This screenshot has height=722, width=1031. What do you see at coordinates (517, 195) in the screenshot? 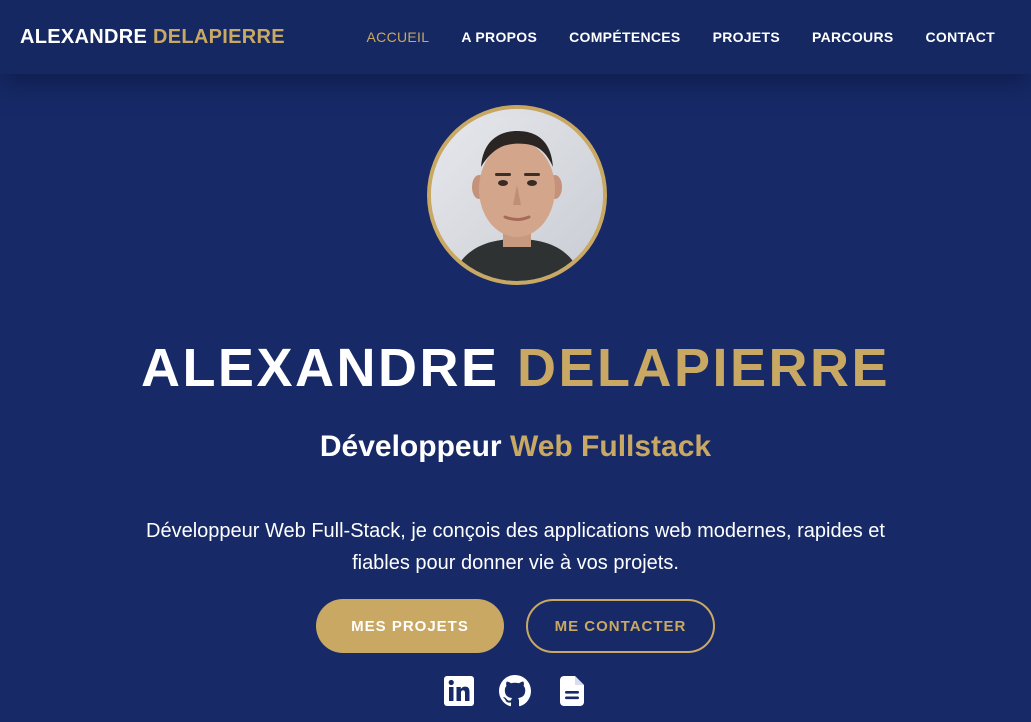
I see `profile-photo` at bounding box center [517, 195].